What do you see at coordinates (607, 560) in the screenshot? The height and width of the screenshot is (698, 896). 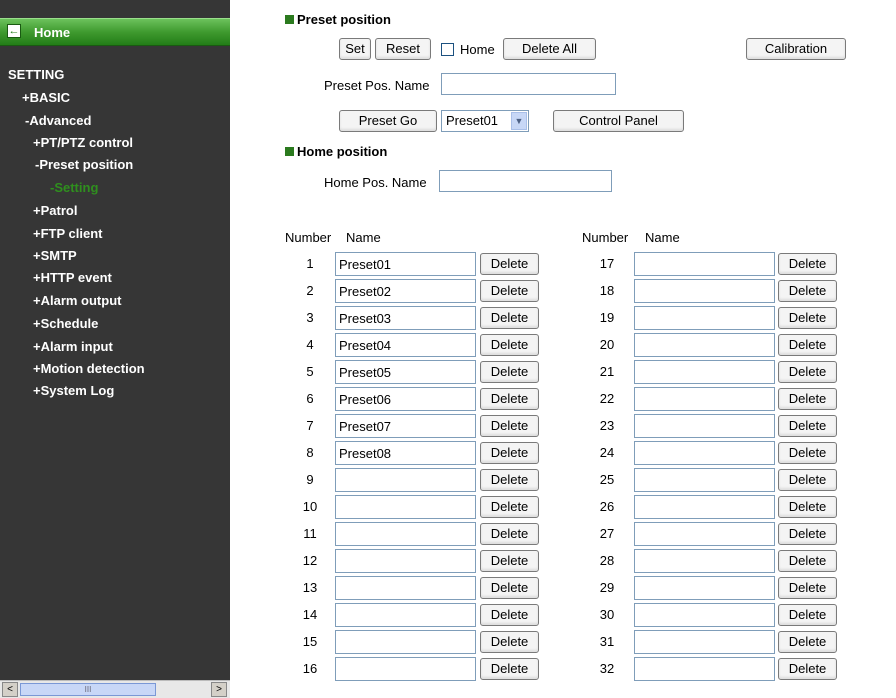 I see `row-number: 28` at bounding box center [607, 560].